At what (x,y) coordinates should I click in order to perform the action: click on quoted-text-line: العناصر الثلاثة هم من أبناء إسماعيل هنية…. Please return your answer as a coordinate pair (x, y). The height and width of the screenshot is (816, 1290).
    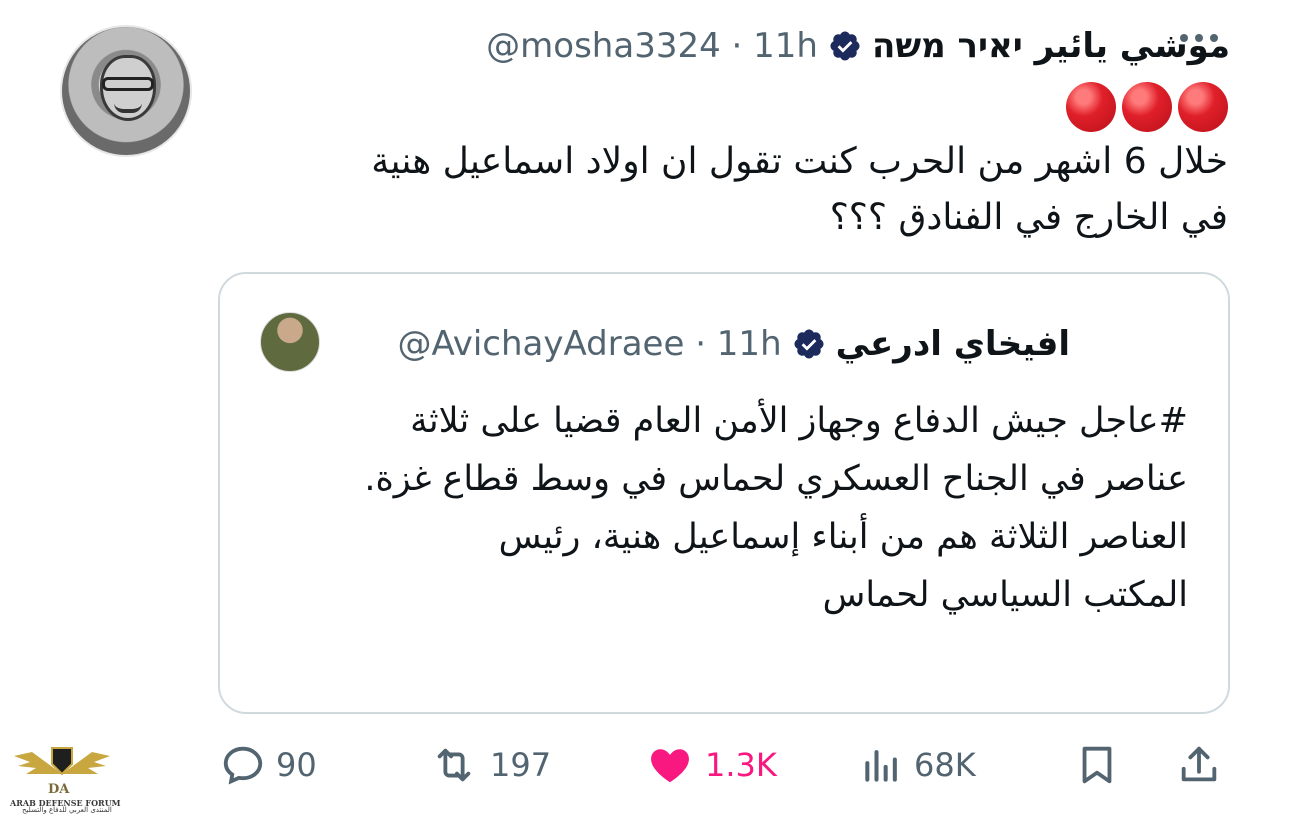
    Looking at the image, I should click on (843, 537).